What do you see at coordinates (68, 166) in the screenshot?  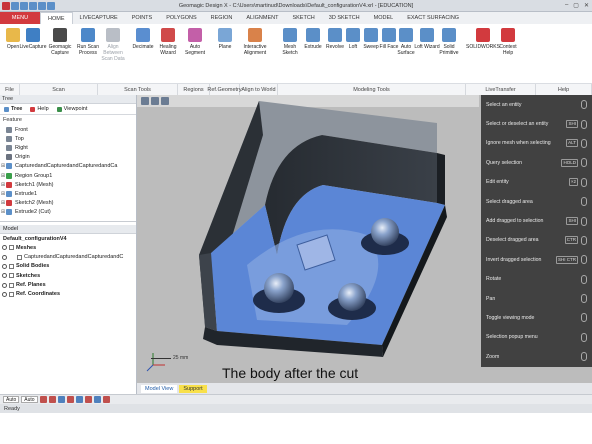 I see `tree-item: ⊞ CapturedandCapturedandCapturedandCa` at bounding box center [68, 166].